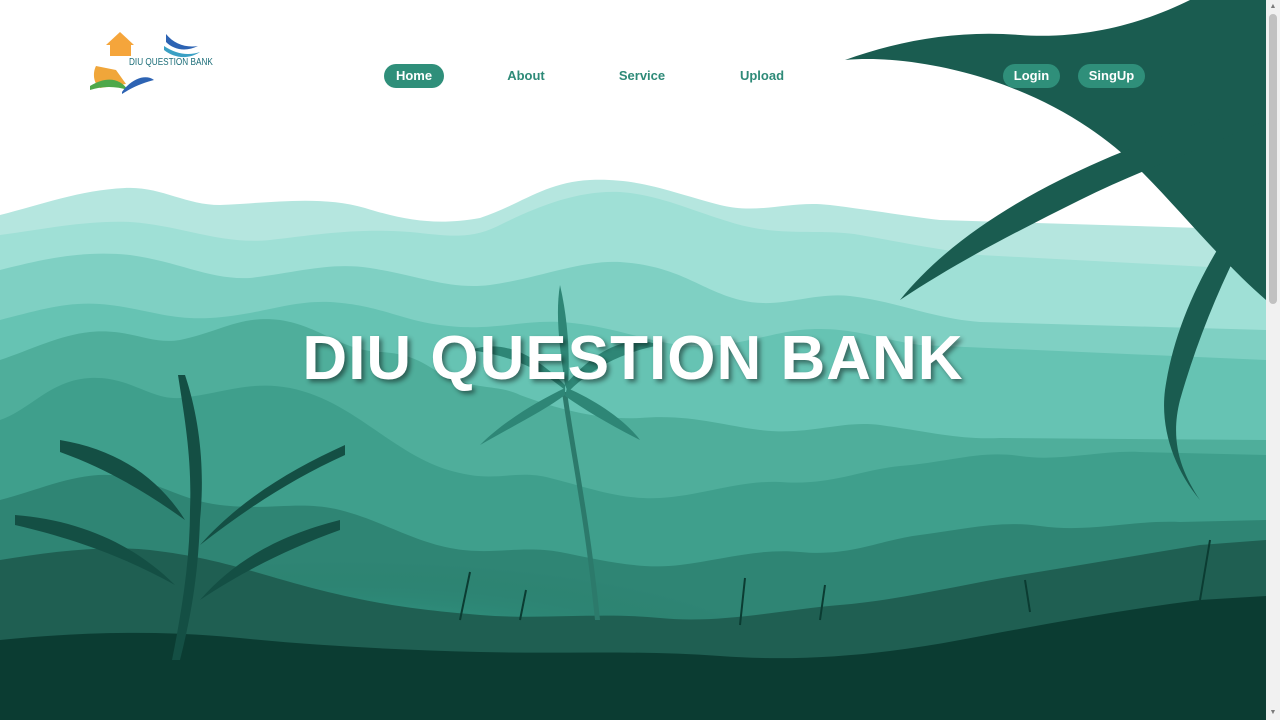 This screenshot has height=720, width=1280. Describe the element at coordinates (633, 358) in the screenshot. I see `hero-title: DIU QUESTION BANK` at that location.